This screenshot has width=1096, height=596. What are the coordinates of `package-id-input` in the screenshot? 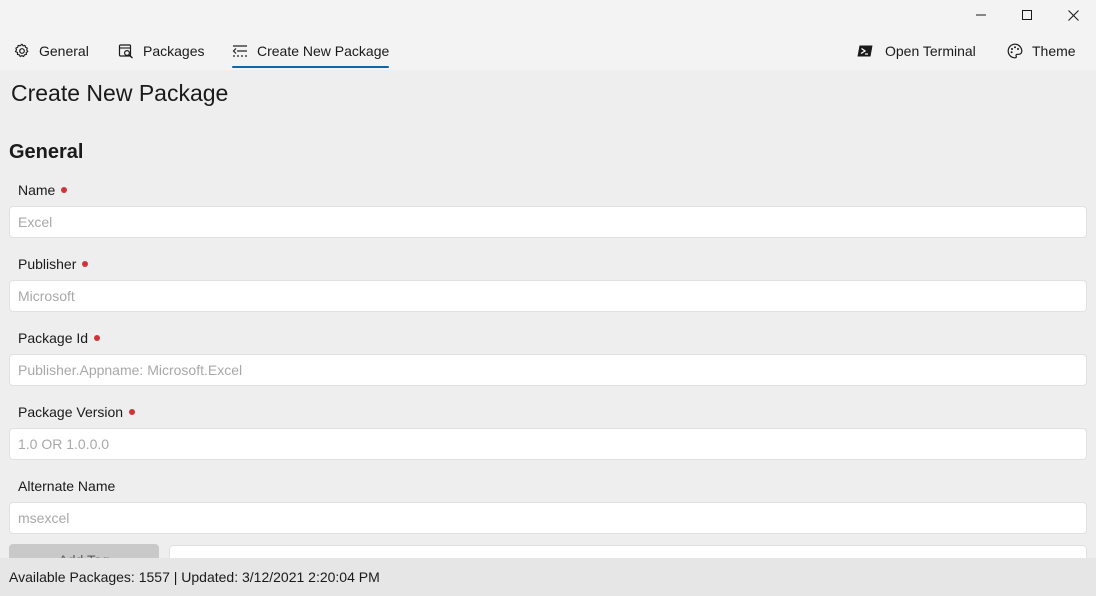 It's located at (548, 370).